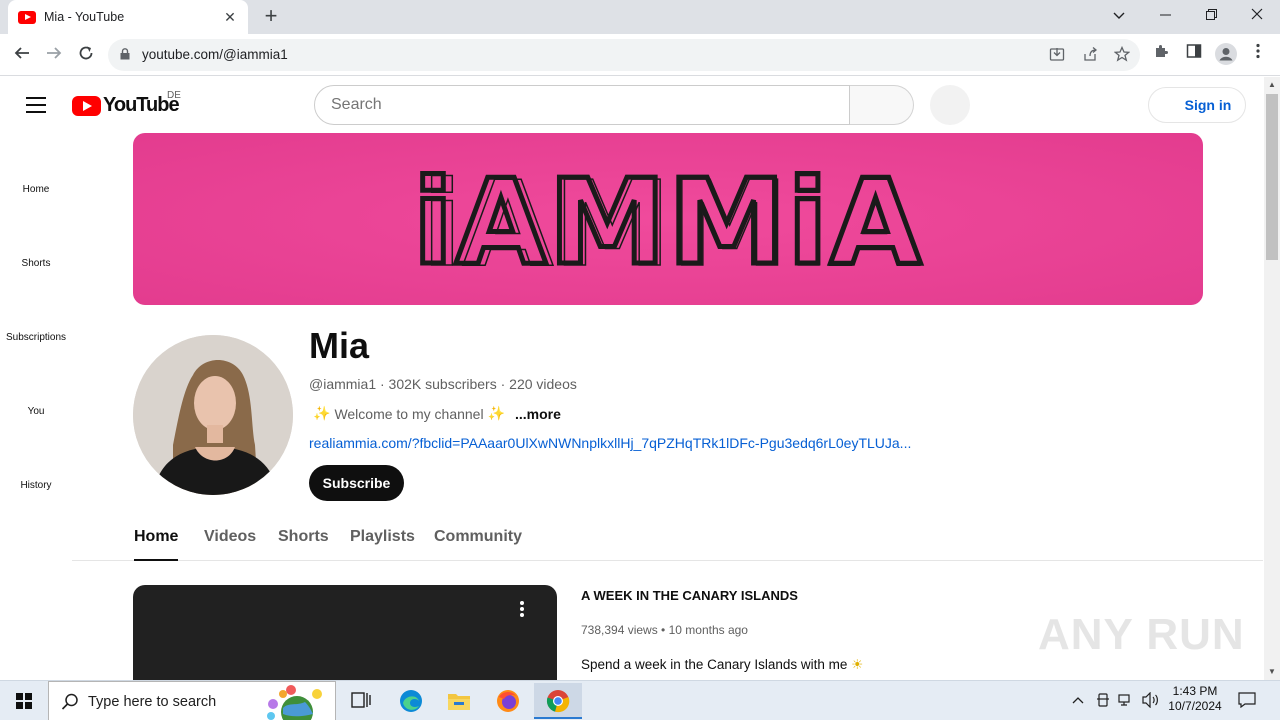 The height and width of the screenshot is (720, 1280). What do you see at coordinates (1247, 701) in the screenshot?
I see `notifications-icon` at bounding box center [1247, 701].